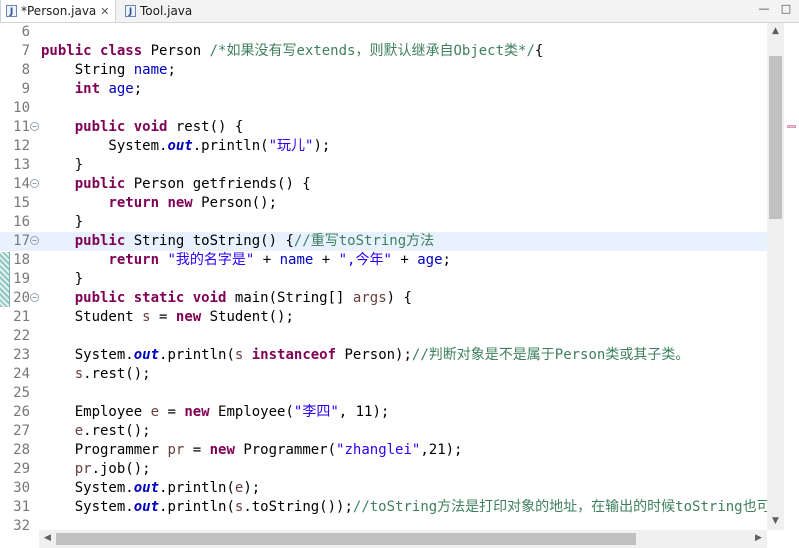 The width and height of the screenshot is (799, 548). What do you see at coordinates (764, 9) in the screenshot?
I see `minimize-icon: —` at bounding box center [764, 9].